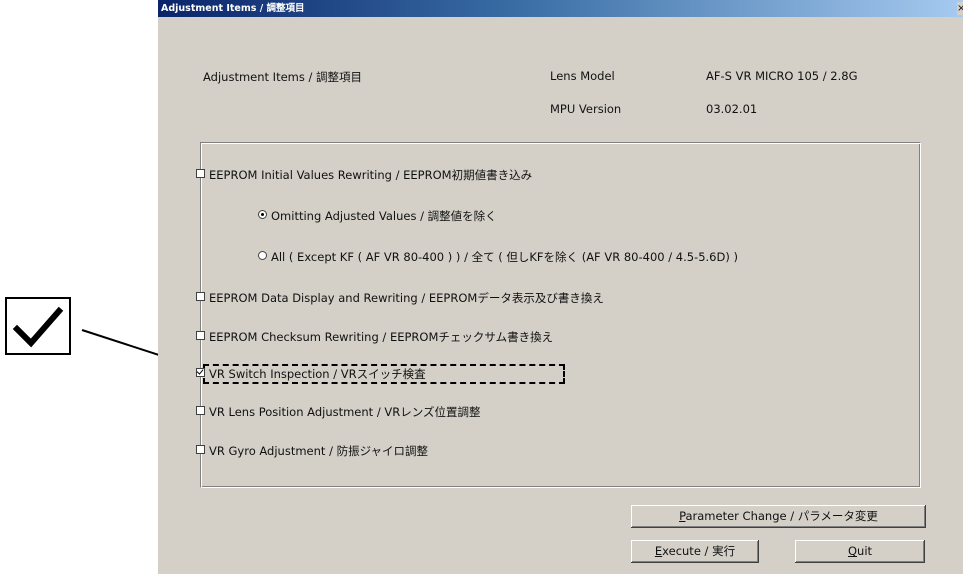 This screenshot has height=574, width=963. I want to click on radio-label: Omitting Adjusted Values / 調整値を除く, so click(384, 216).